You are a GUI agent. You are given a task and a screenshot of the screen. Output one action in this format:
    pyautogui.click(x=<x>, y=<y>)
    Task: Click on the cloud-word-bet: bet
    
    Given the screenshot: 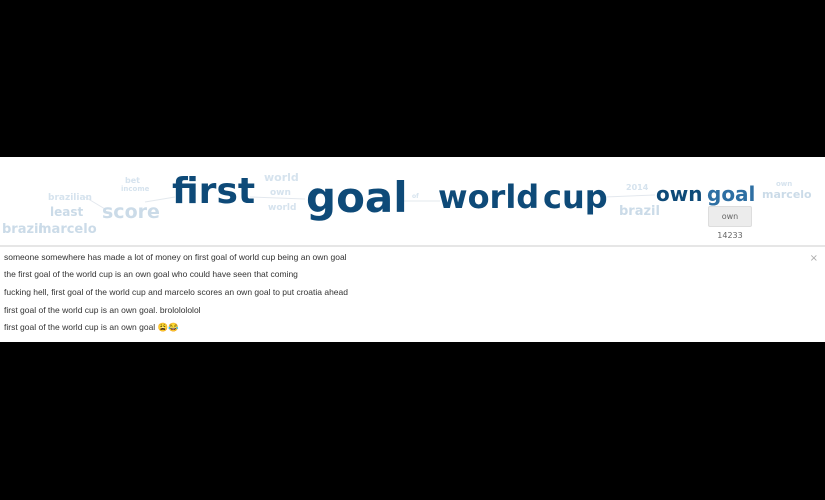 What is the action you would take?
    pyautogui.click(x=132, y=181)
    